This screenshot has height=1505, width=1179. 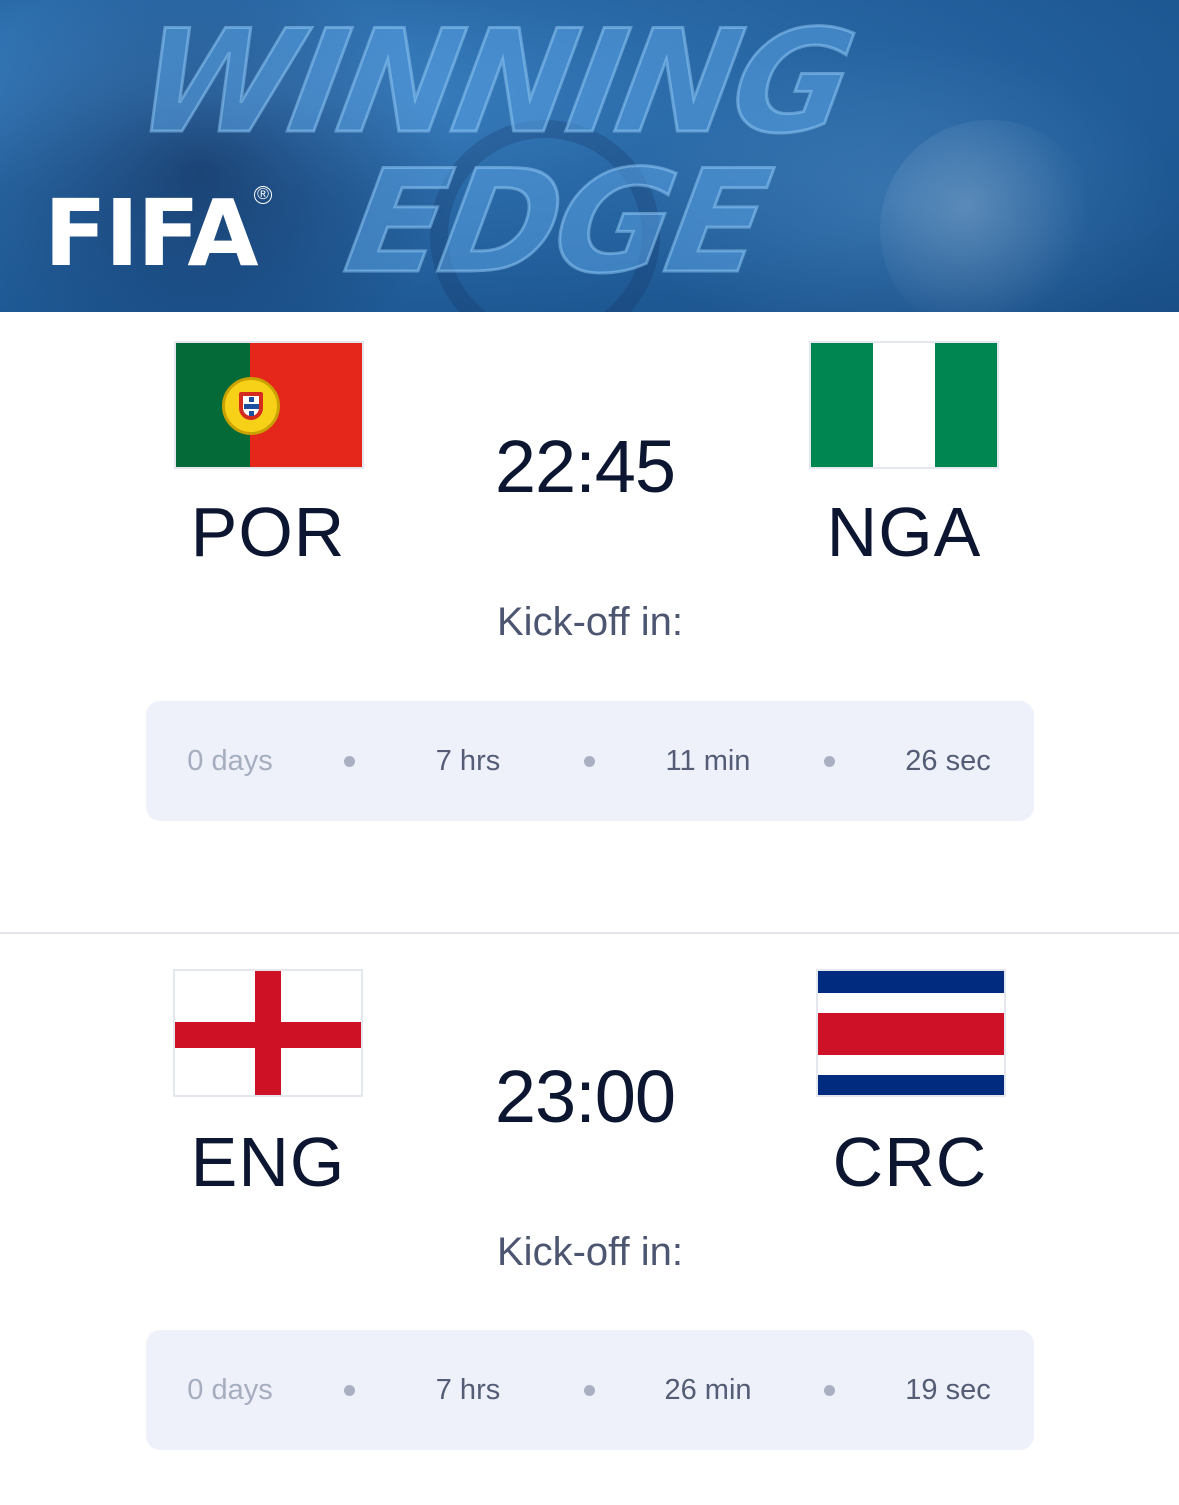 What do you see at coordinates (911, 1033) in the screenshot?
I see `costa-rica-flag-icon` at bounding box center [911, 1033].